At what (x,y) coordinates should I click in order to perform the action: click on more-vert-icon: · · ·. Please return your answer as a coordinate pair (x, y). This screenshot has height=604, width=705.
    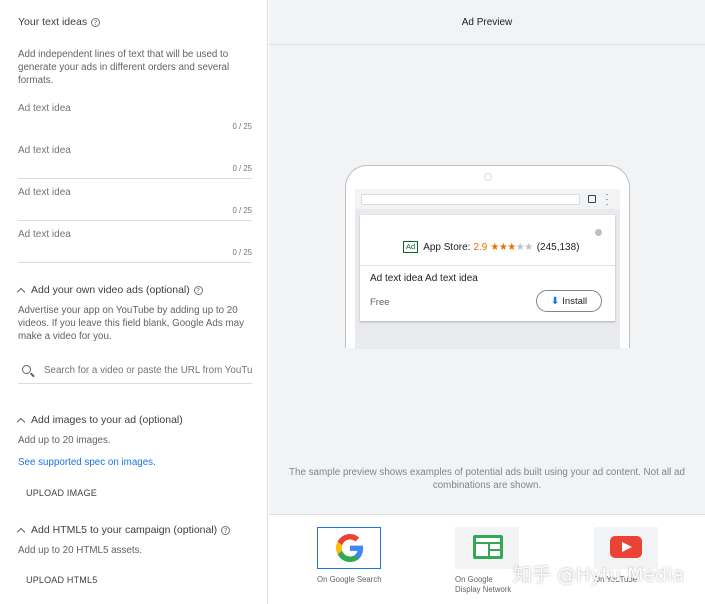
    Looking at the image, I should click on (607, 199).